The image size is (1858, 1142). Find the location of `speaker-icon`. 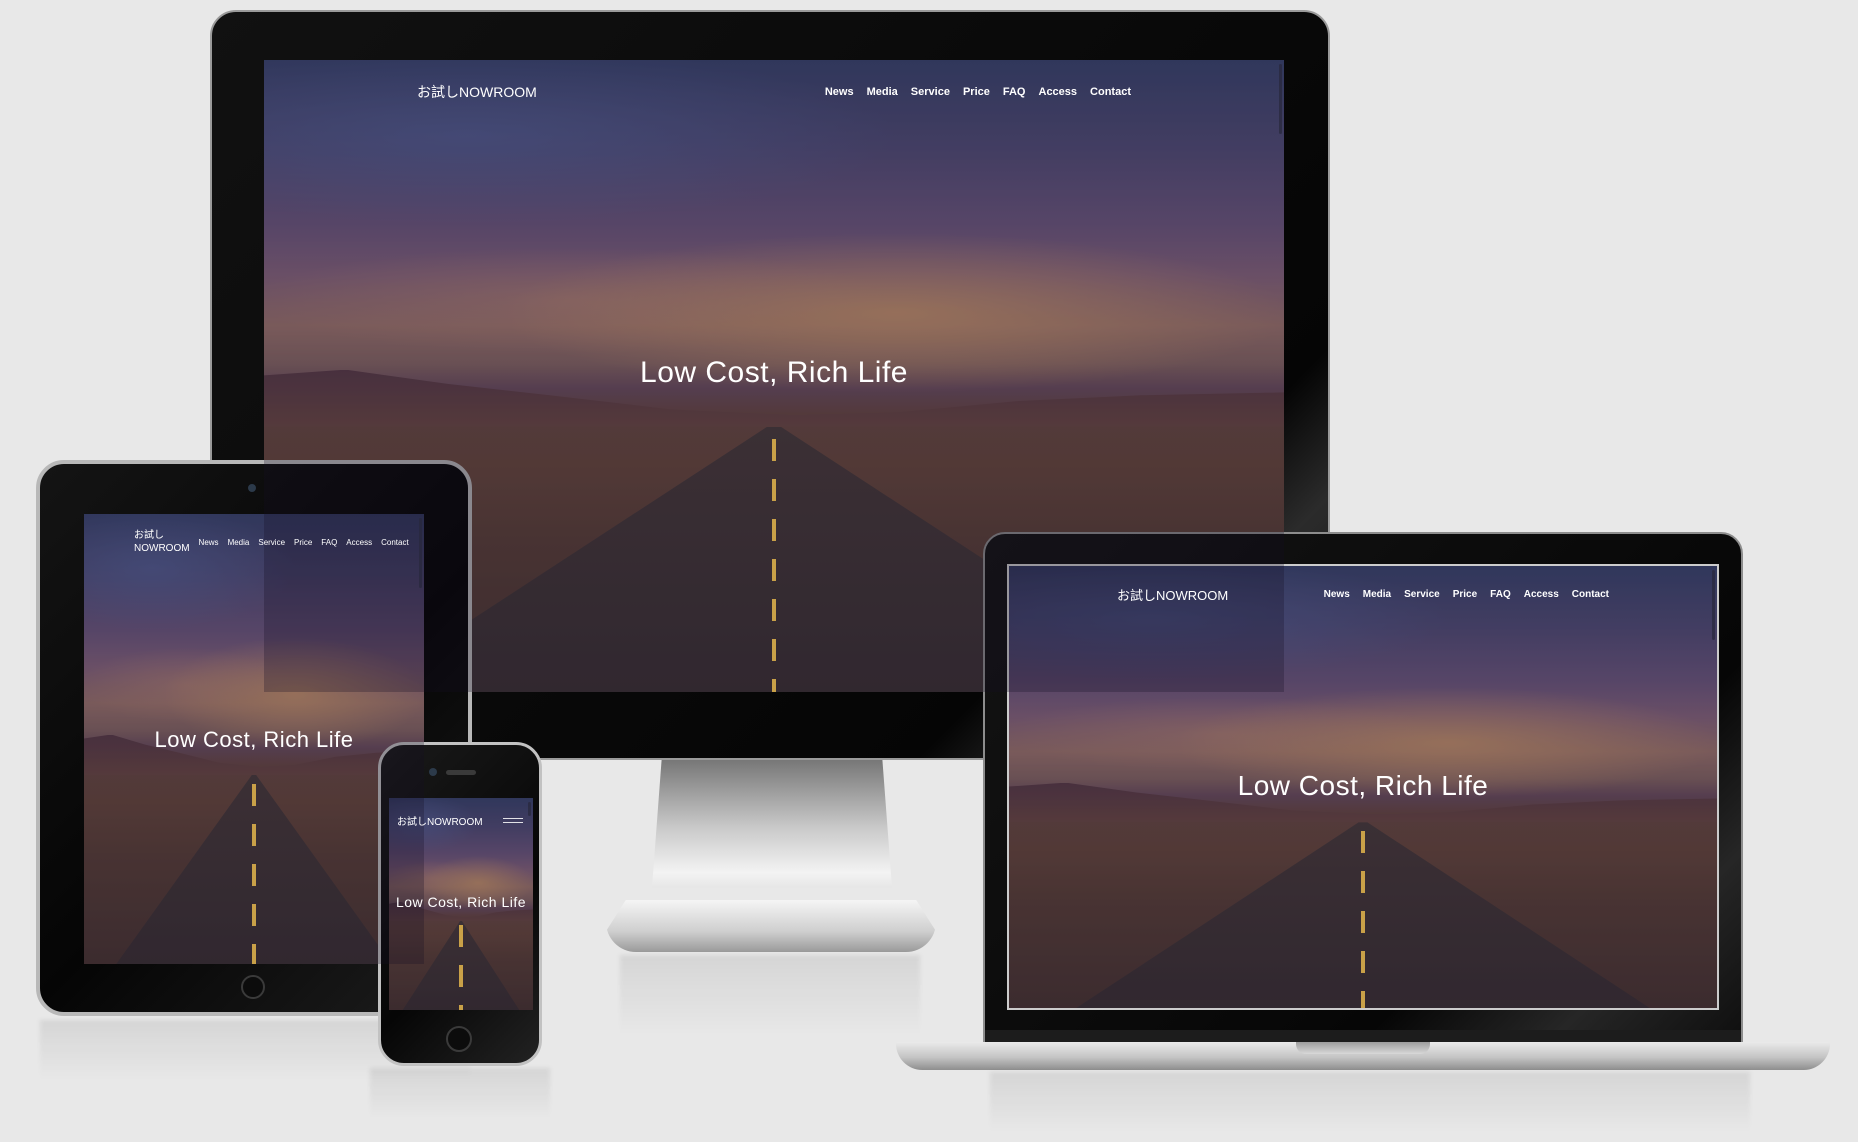

speaker-icon is located at coordinates (461, 772).